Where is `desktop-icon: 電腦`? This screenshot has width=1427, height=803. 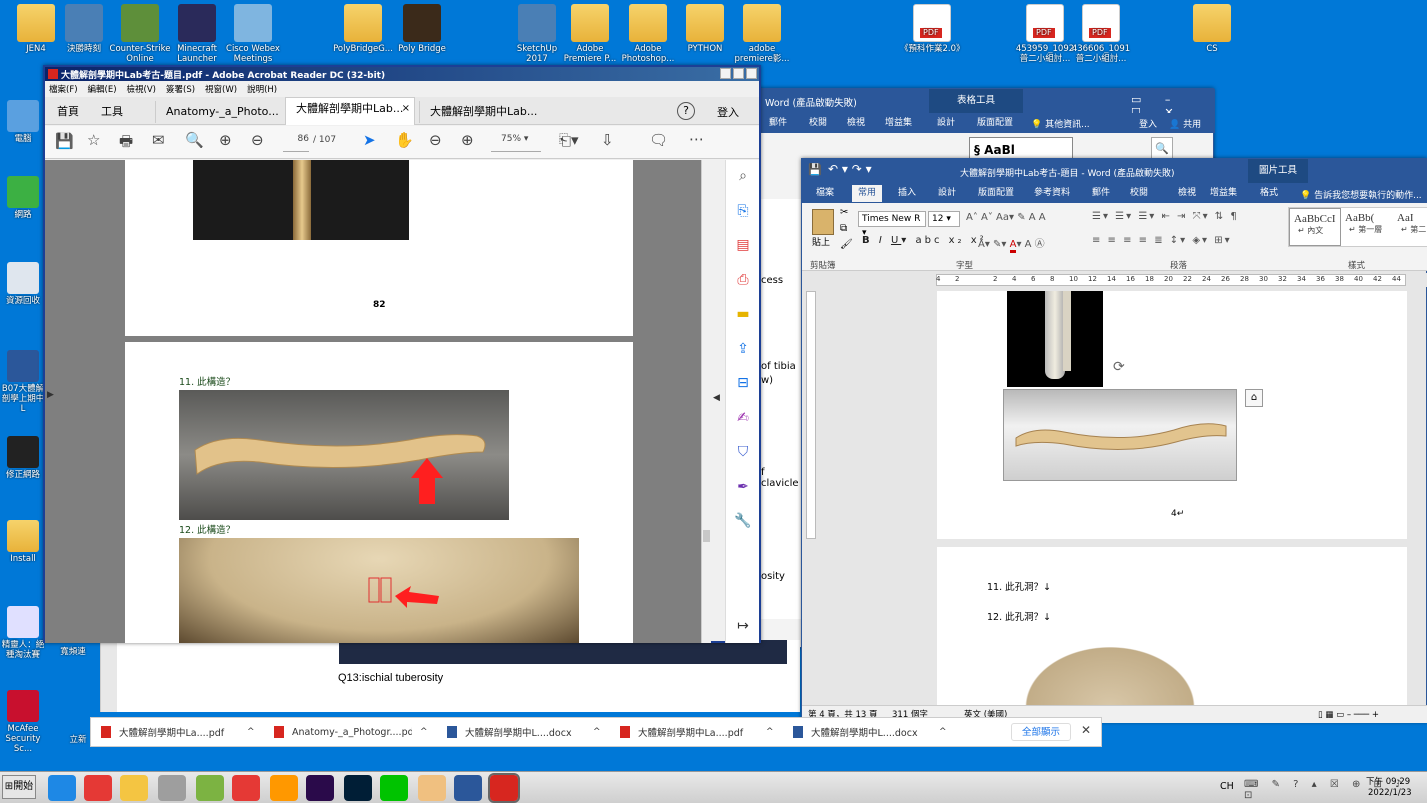 desktop-icon: 電腦 is located at coordinates (23, 122).